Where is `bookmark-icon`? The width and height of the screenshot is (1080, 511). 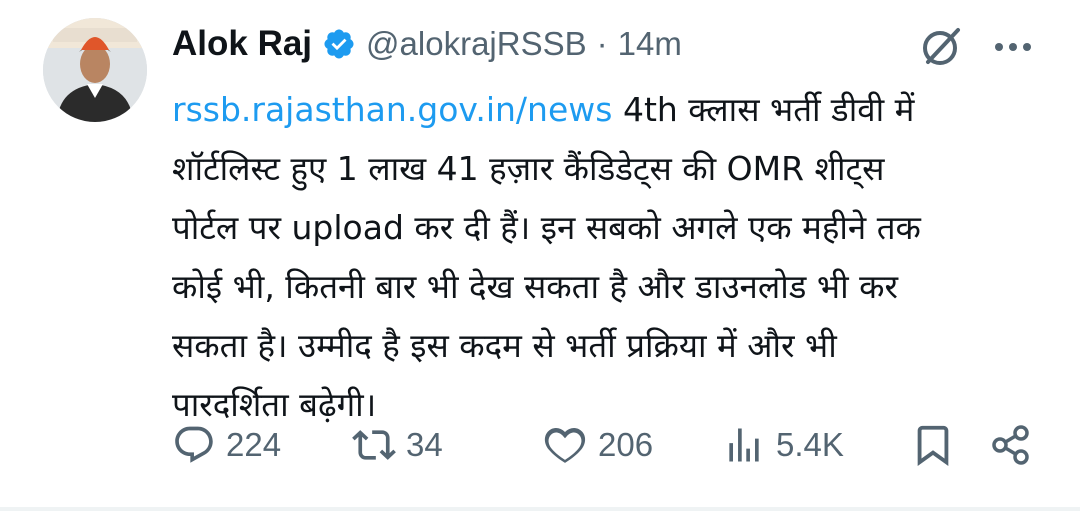
bookmark-icon is located at coordinates (933, 445).